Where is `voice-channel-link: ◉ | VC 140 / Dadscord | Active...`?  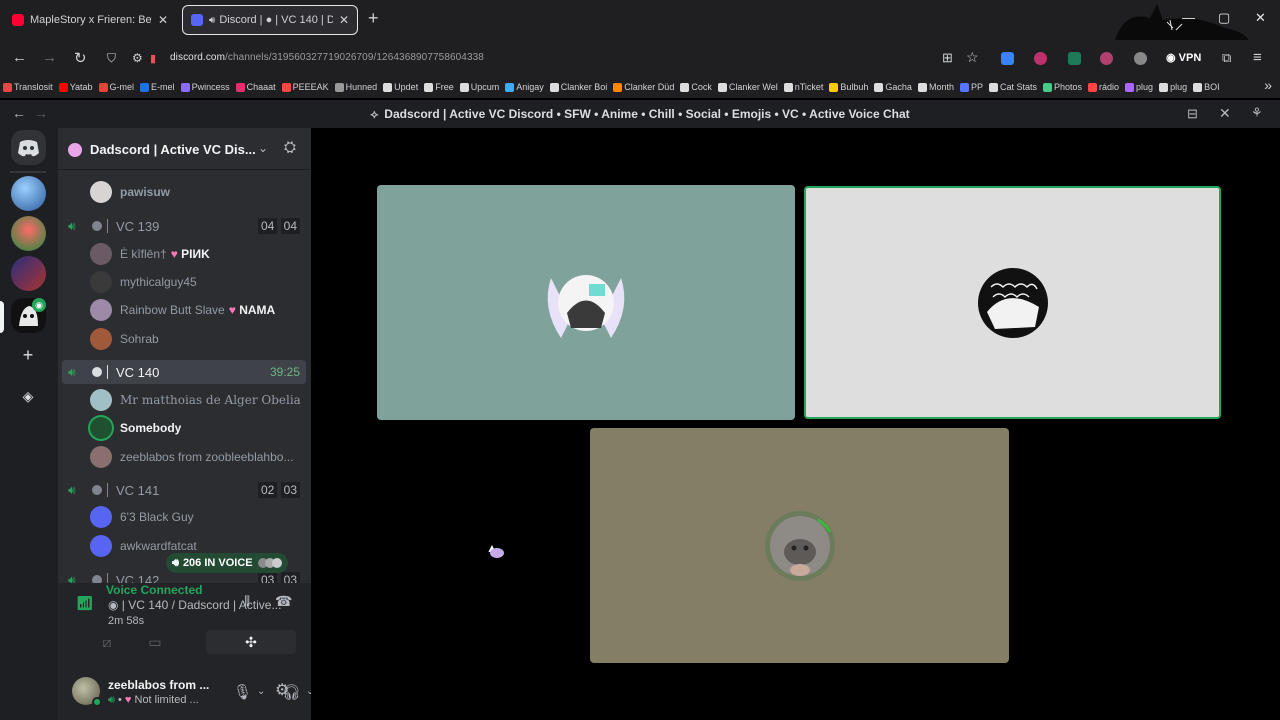 voice-channel-link: ◉ | VC 140 / Dadscord | Active... is located at coordinates (194, 605).